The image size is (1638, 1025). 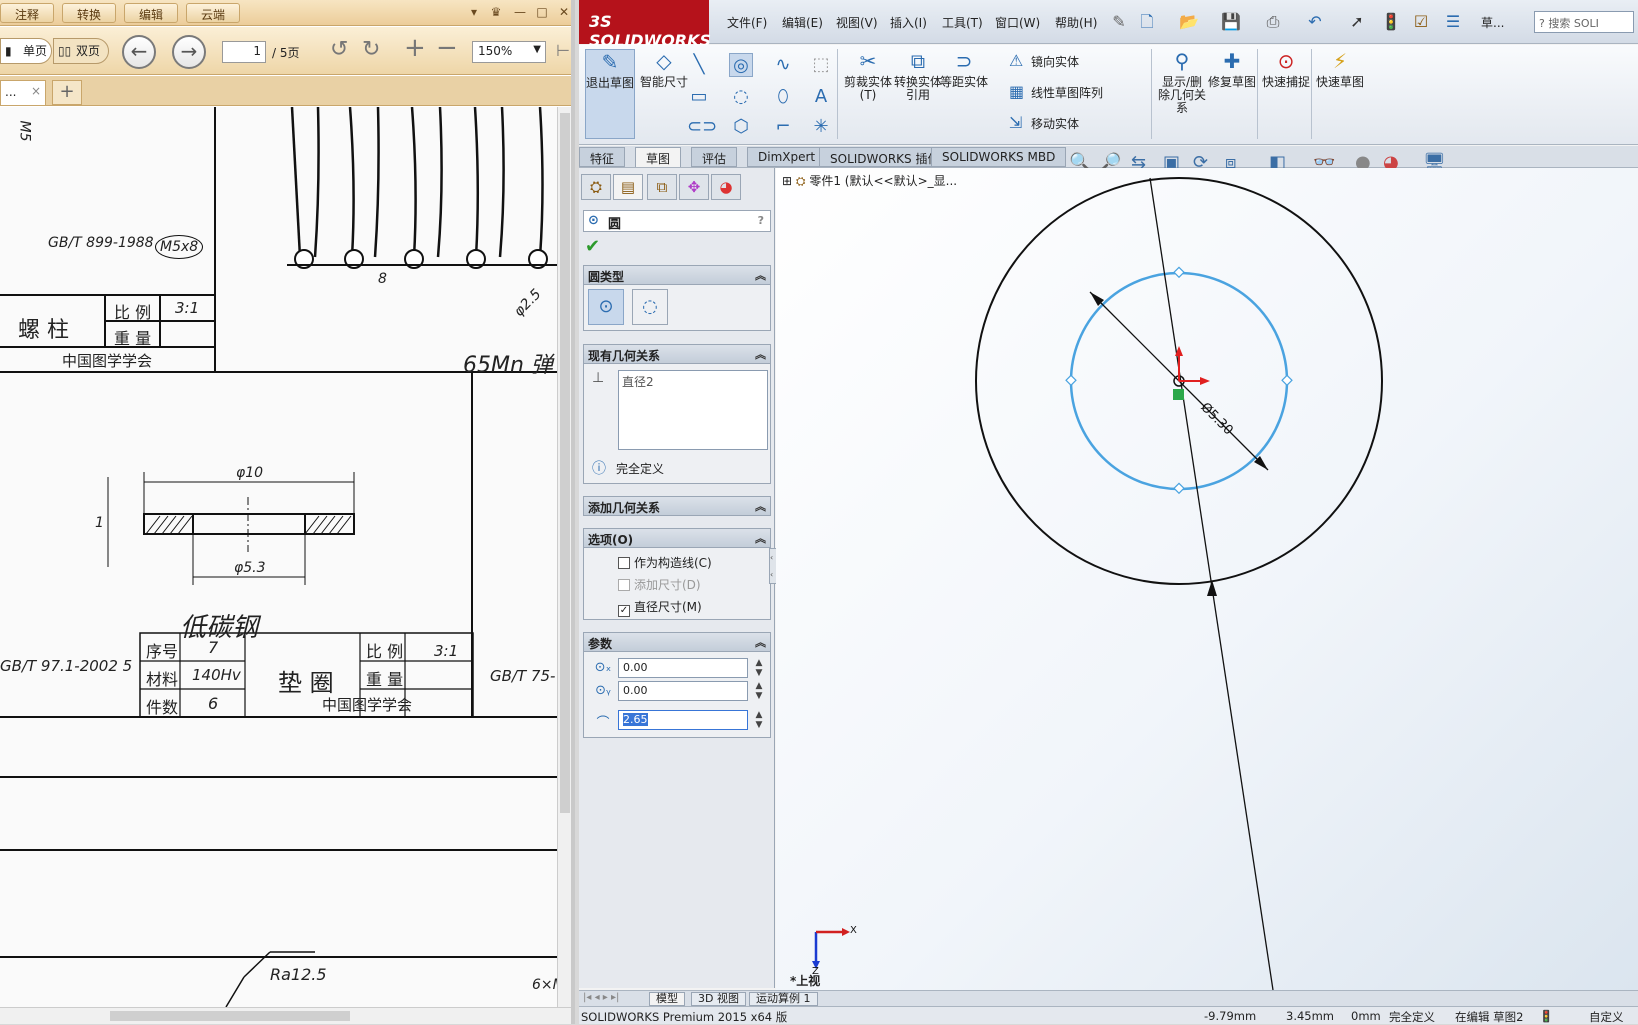 I want to click on trim-entities-button: ✂ 剪裁实体(T), so click(x=868, y=75).